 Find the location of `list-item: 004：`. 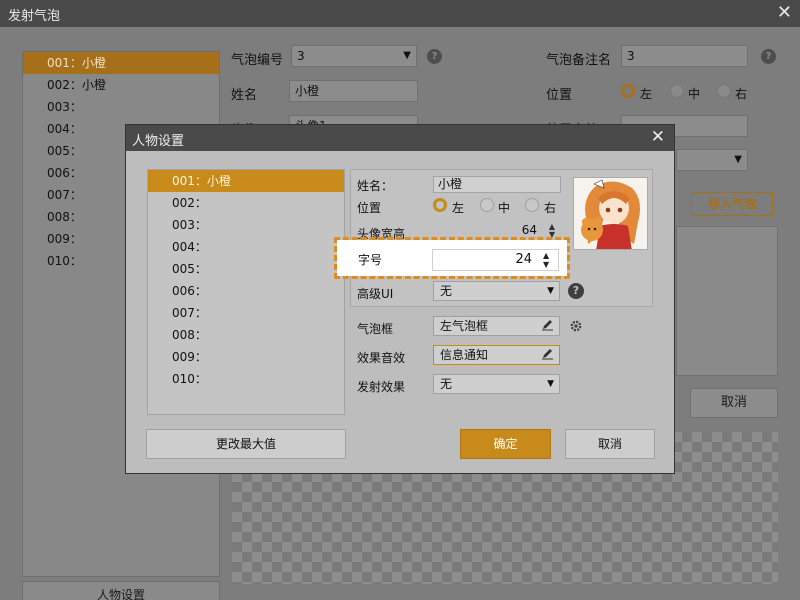

list-item: 004： is located at coordinates (246, 247).